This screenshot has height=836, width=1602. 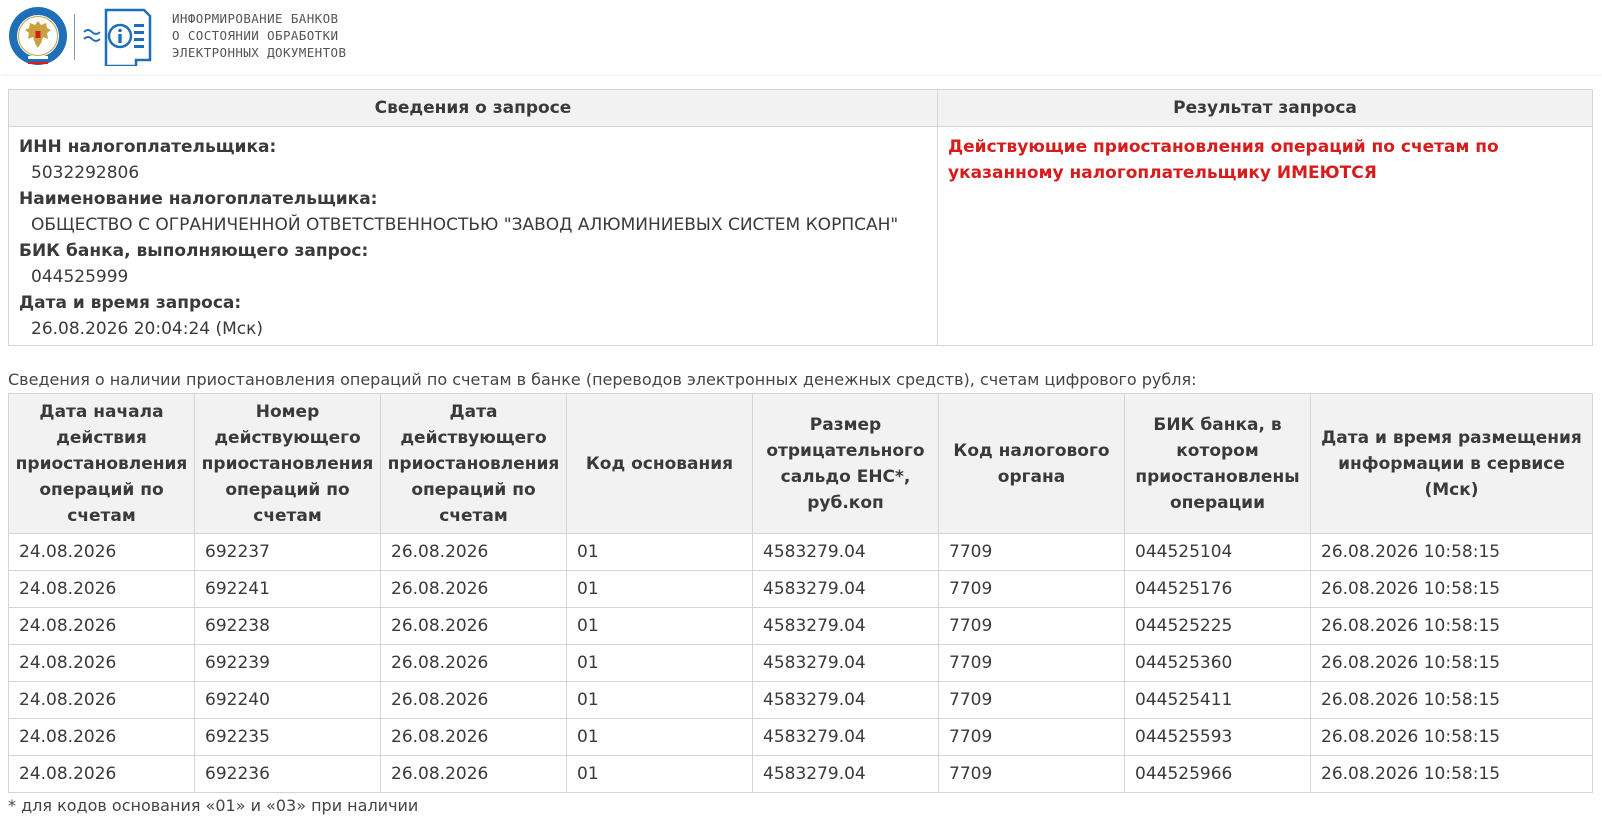 I want to click on table-cell: 692239, so click(x=287, y=663).